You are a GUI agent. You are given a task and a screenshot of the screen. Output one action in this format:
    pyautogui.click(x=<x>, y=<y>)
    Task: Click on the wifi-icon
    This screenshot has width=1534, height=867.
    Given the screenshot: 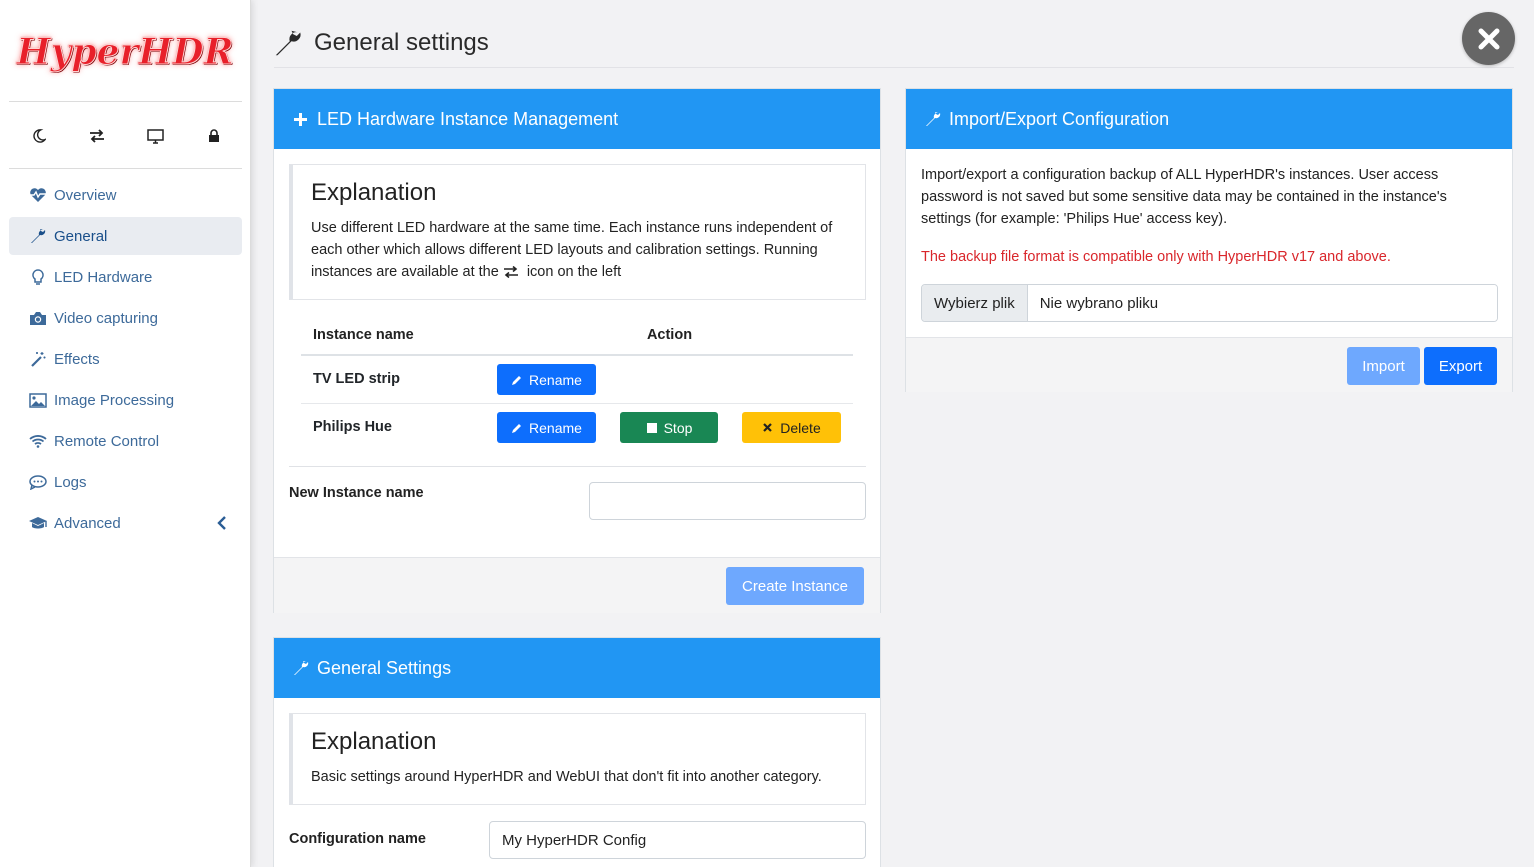 What is the action you would take?
    pyautogui.click(x=38, y=441)
    